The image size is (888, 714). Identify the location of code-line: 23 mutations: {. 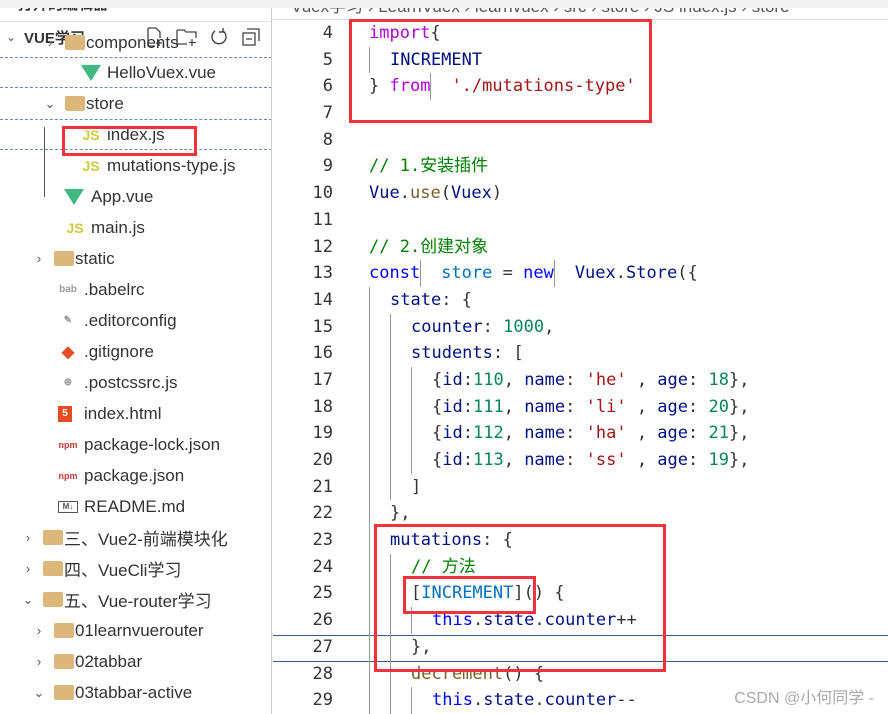
(580, 540).